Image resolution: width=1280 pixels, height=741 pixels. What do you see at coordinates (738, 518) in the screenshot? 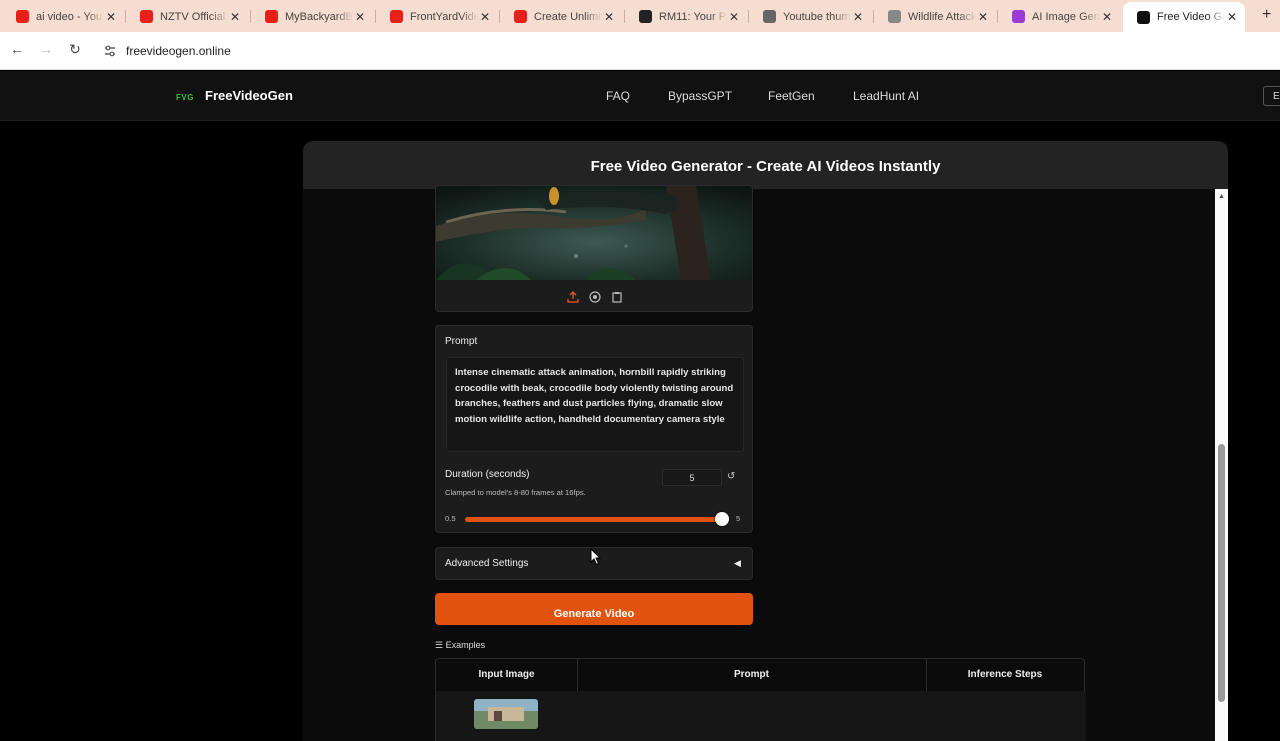
I see `slider-max-label: 5` at bounding box center [738, 518].